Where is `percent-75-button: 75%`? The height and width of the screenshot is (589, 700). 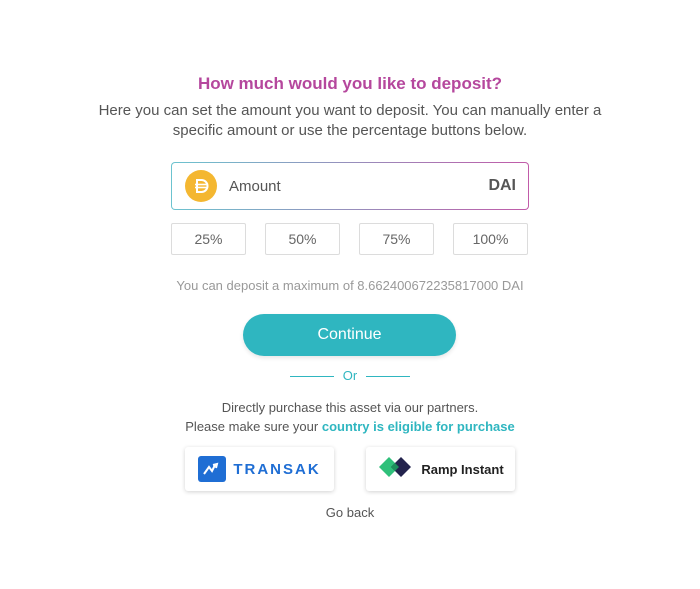
percent-75-button: 75% is located at coordinates (396, 239).